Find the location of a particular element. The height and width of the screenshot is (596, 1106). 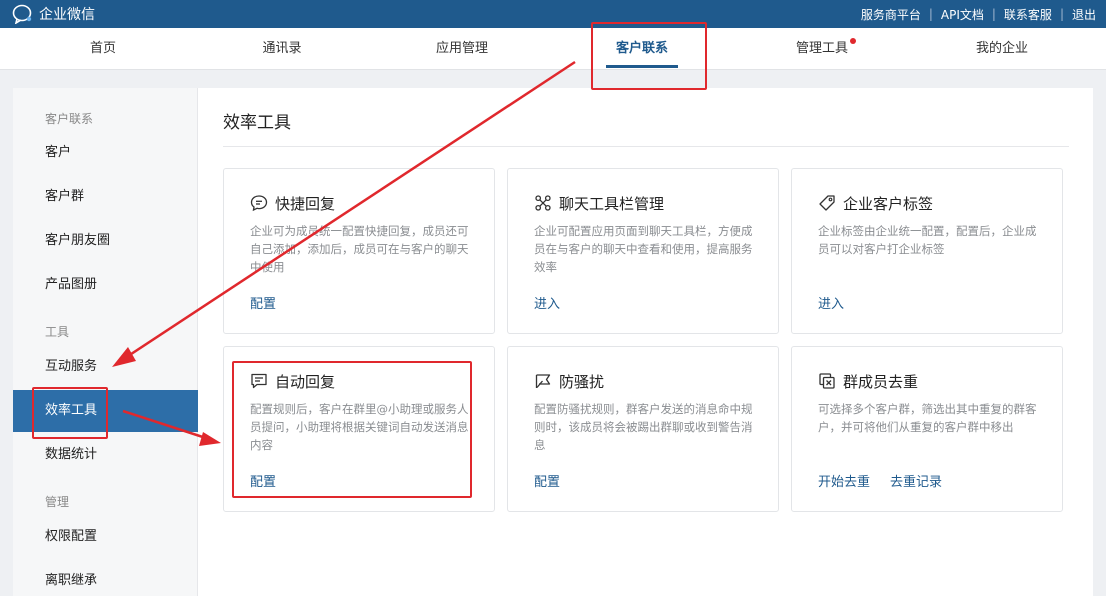

card-links: 开始去重 去重记录 is located at coordinates (890, 480).